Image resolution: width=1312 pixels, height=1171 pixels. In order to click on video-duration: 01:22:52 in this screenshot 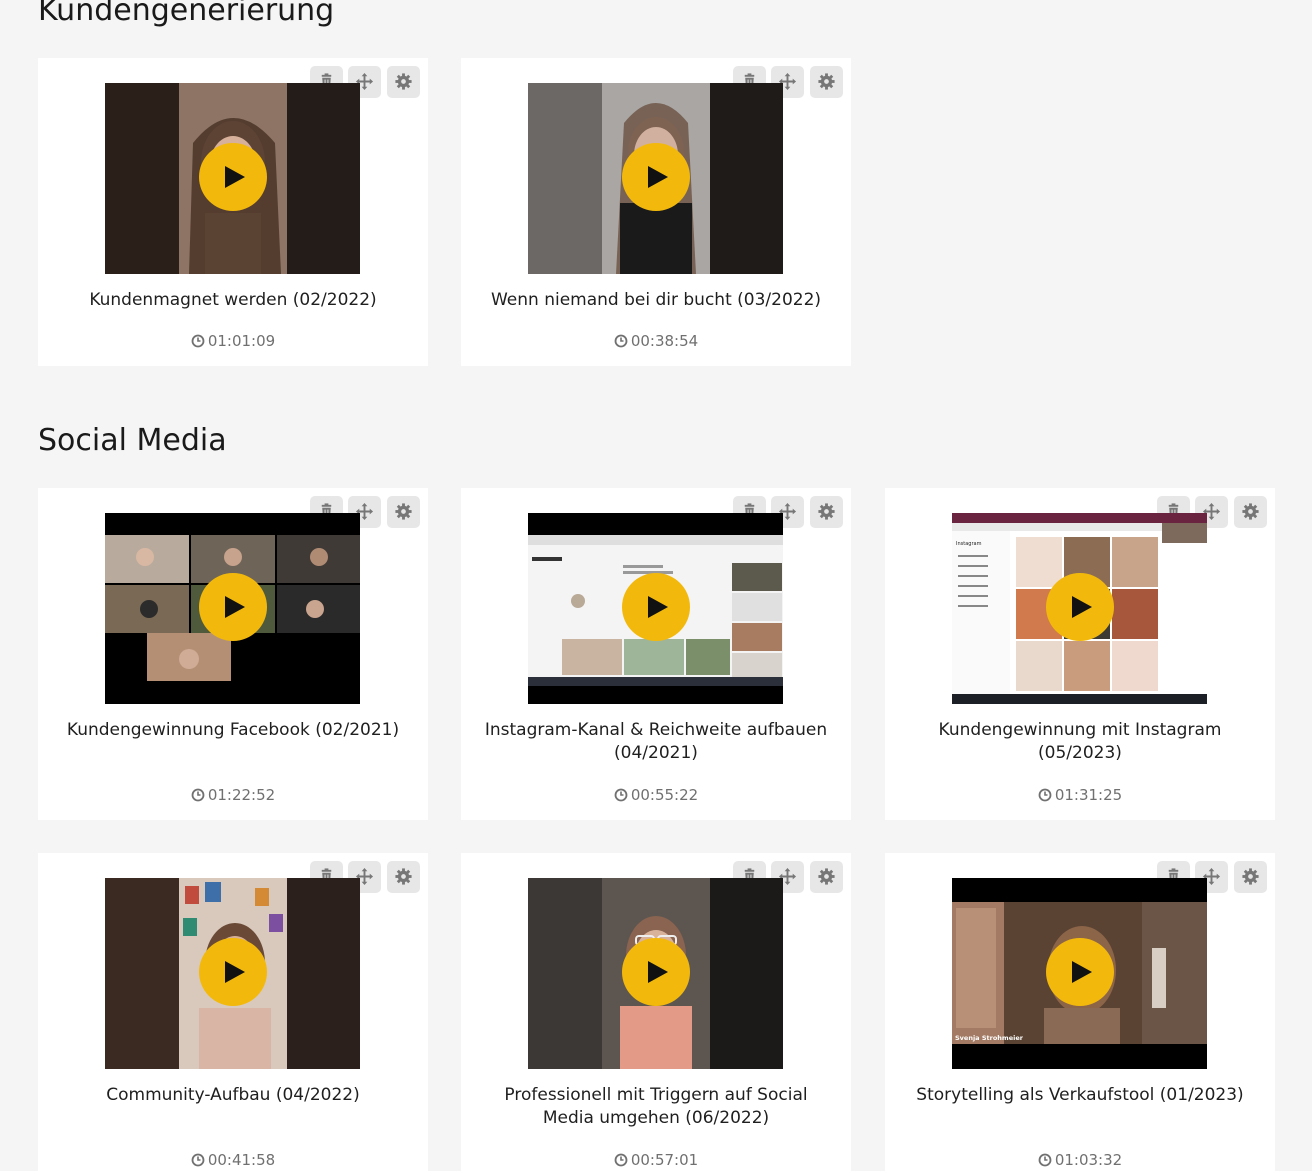, I will do `click(233, 795)`.